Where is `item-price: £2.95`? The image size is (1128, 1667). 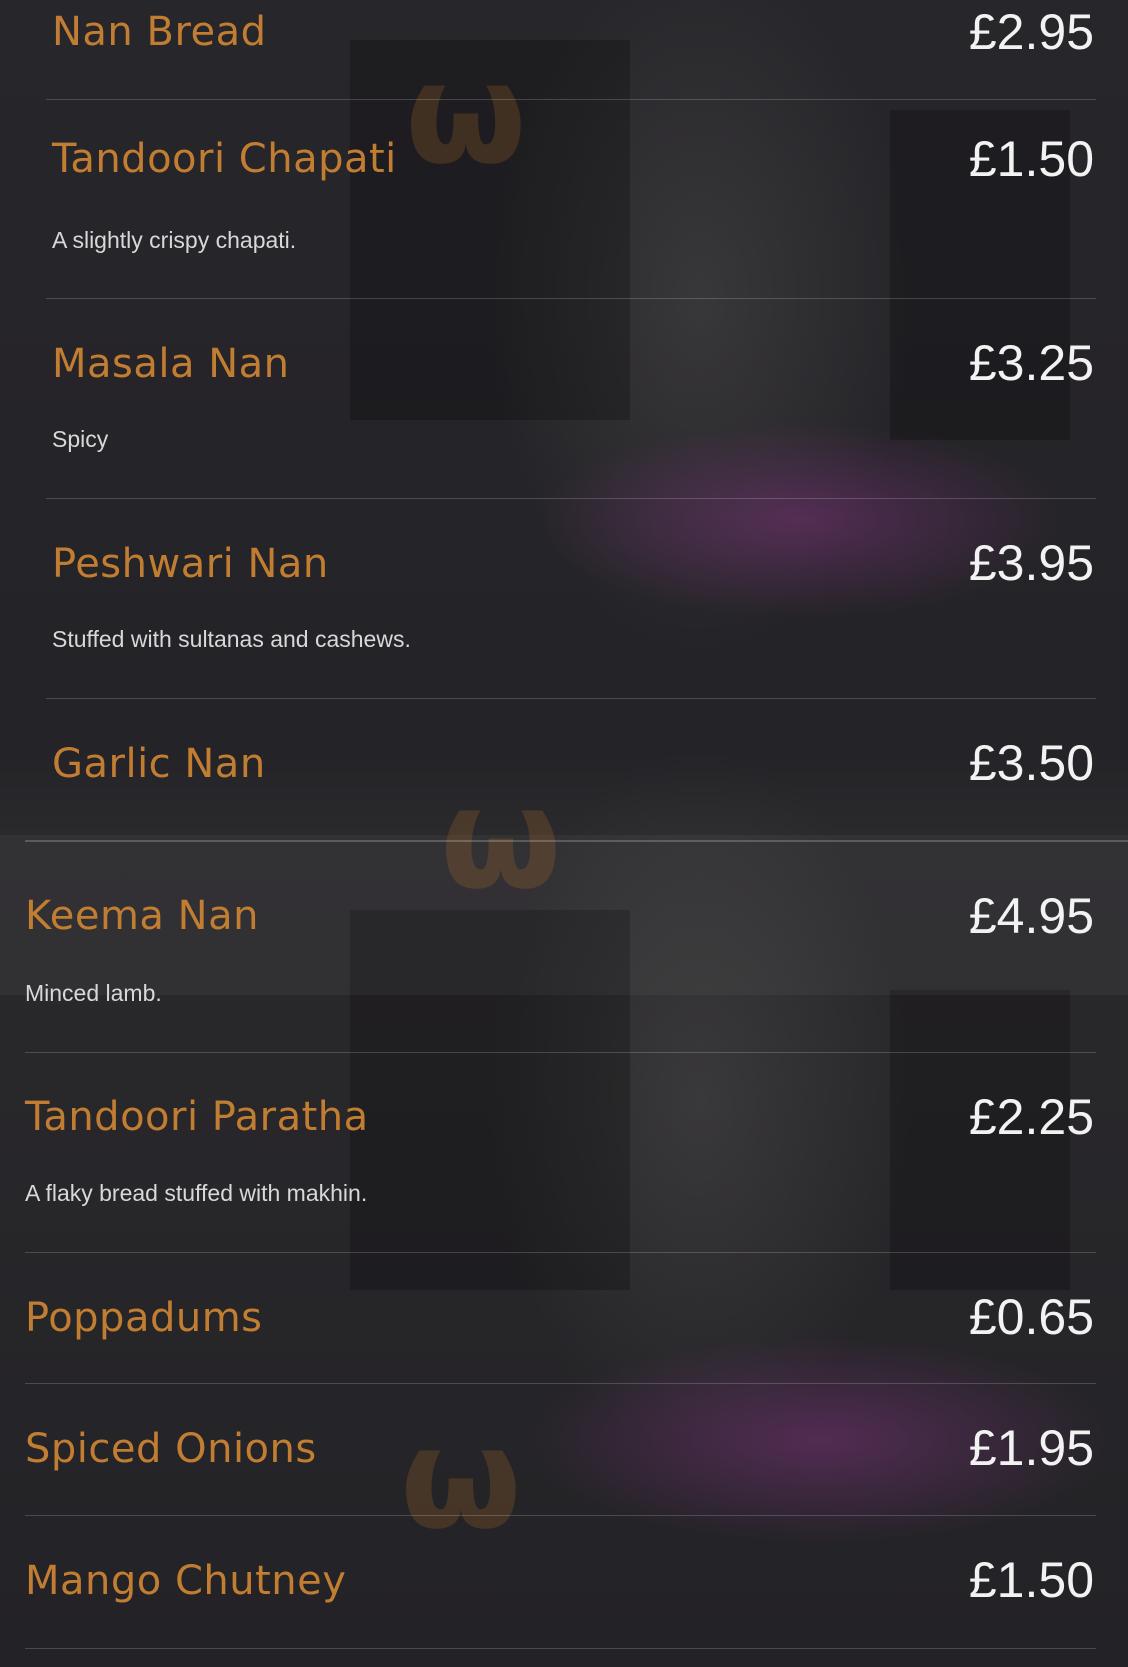
item-price: £2.95 is located at coordinates (1031, 32).